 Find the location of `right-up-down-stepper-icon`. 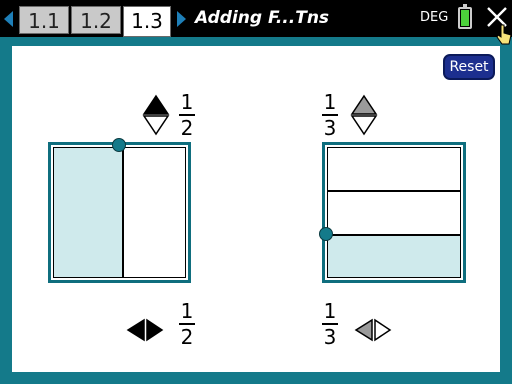

right-up-down-stepper-icon is located at coordinates (364, 115).